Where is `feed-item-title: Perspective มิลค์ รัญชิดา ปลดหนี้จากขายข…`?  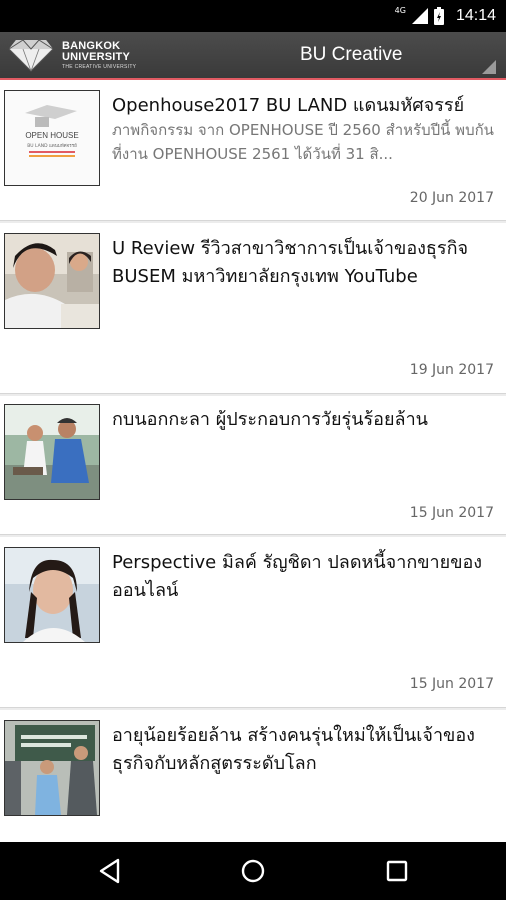 feed-item-title: Perspective มิลค์ รัญชิดา ปลดหนี้จากขายข… is located at coordinates (297, 576).